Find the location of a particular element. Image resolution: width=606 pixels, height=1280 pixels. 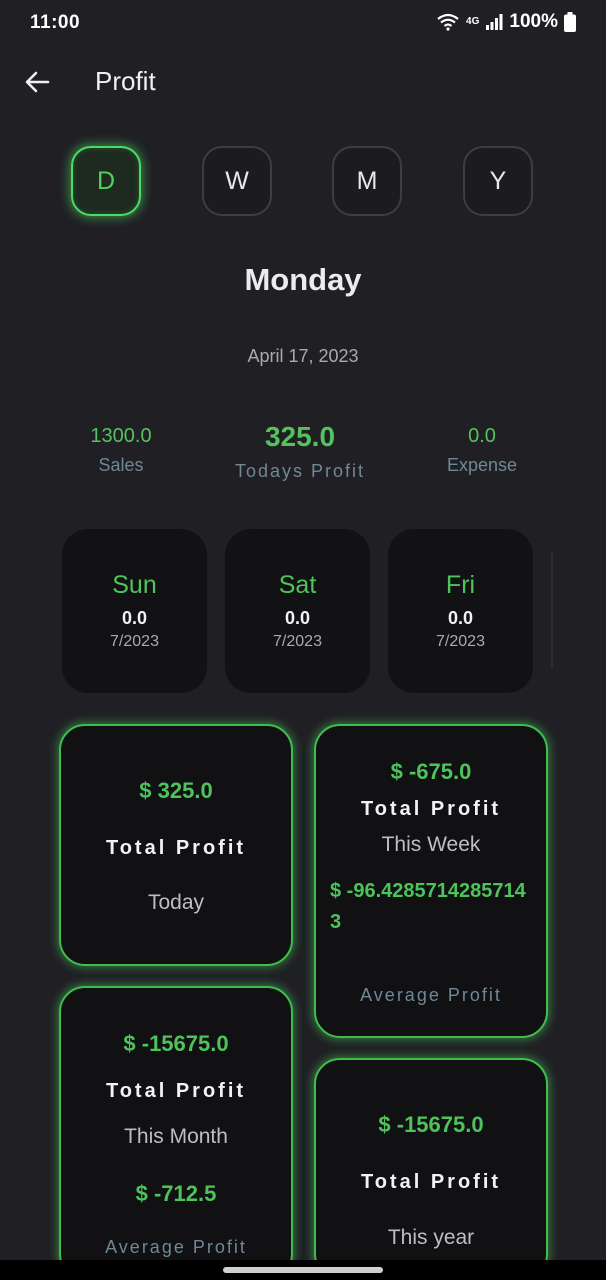

signal-icon is located at coordinates (494, 22).